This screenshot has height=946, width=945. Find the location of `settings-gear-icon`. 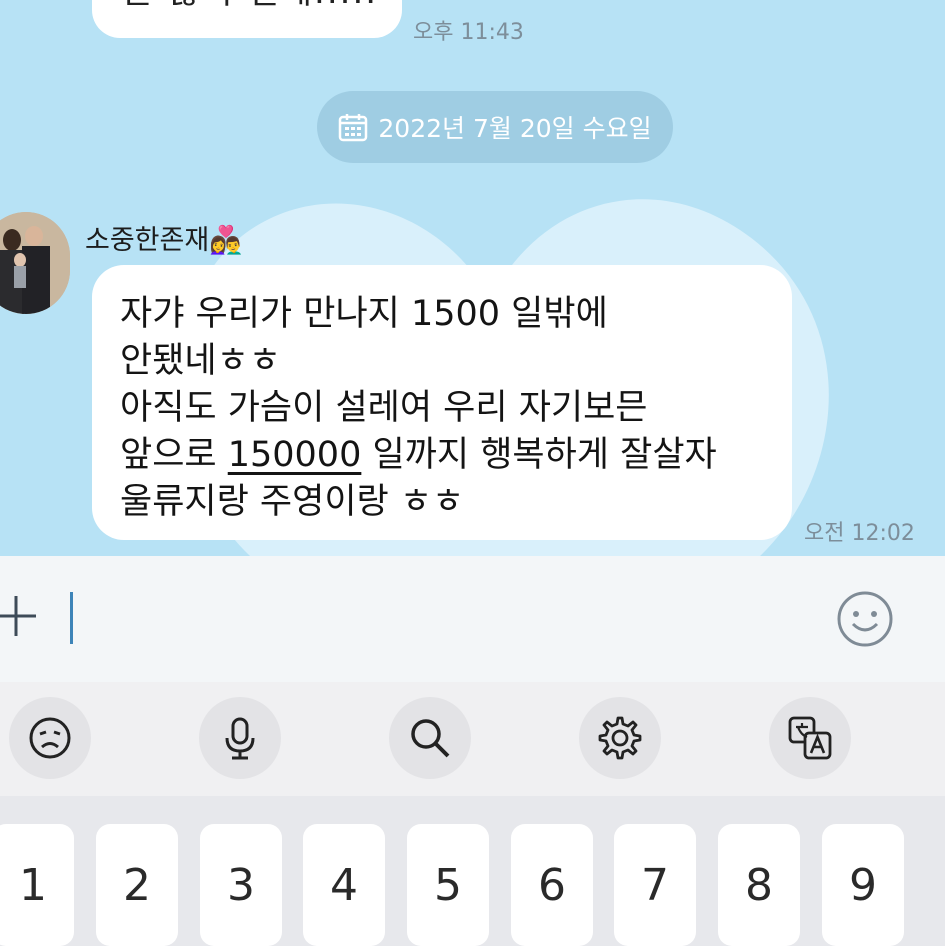

settings-gear-icon is located at coordinates (620, 738).